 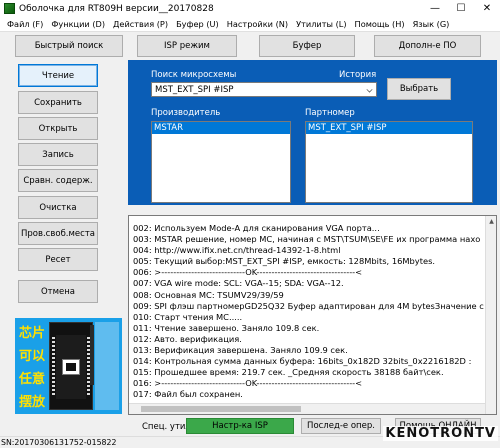 I want to click on menu-help: Помощь (H), so click(x=380, y=24).